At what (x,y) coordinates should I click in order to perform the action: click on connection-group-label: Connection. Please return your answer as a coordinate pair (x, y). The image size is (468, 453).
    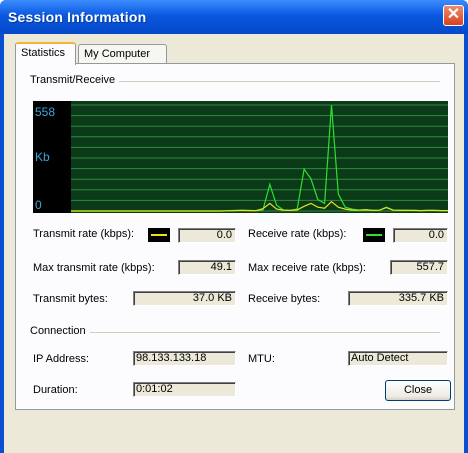
    Looking at the image, I should click on (60, 331).